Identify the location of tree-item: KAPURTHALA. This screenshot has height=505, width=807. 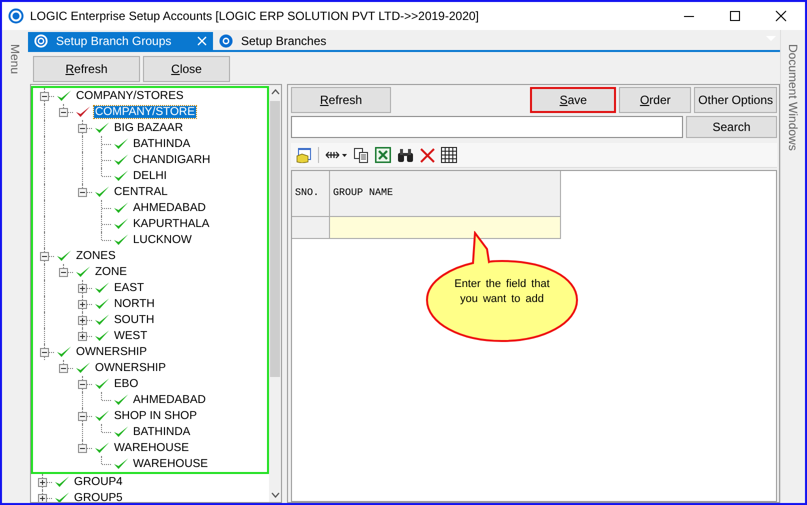
(171, 224).